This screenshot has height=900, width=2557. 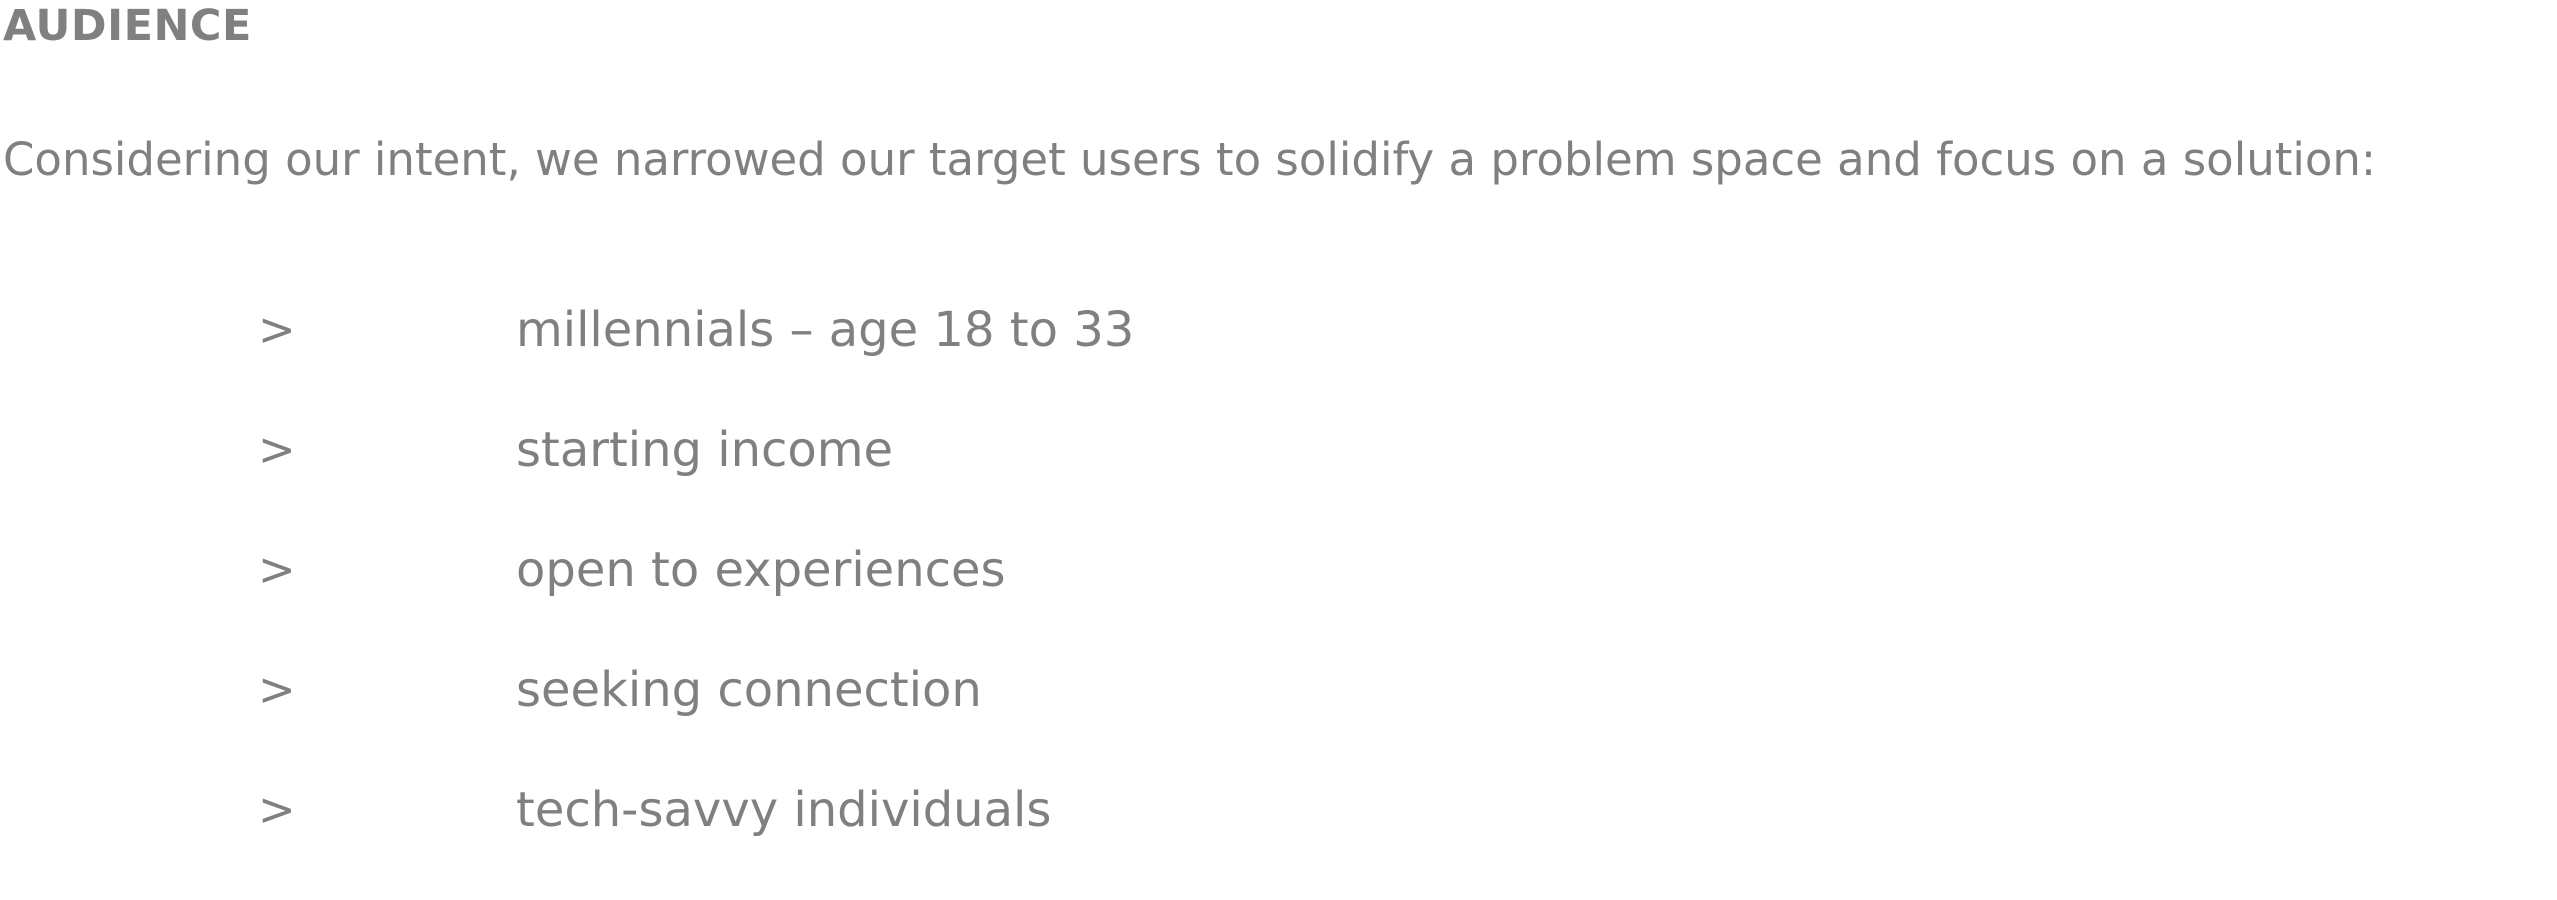 I want to click on list-item: > starting income, so click(x=700, y=480).